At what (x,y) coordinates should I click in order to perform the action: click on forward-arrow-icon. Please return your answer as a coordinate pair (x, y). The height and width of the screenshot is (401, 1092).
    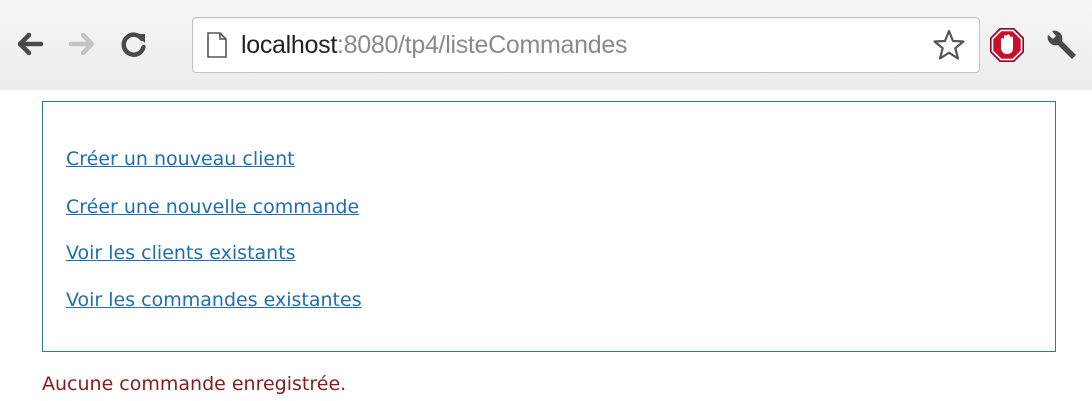
    Looking at the image, I should click on (82, 44).